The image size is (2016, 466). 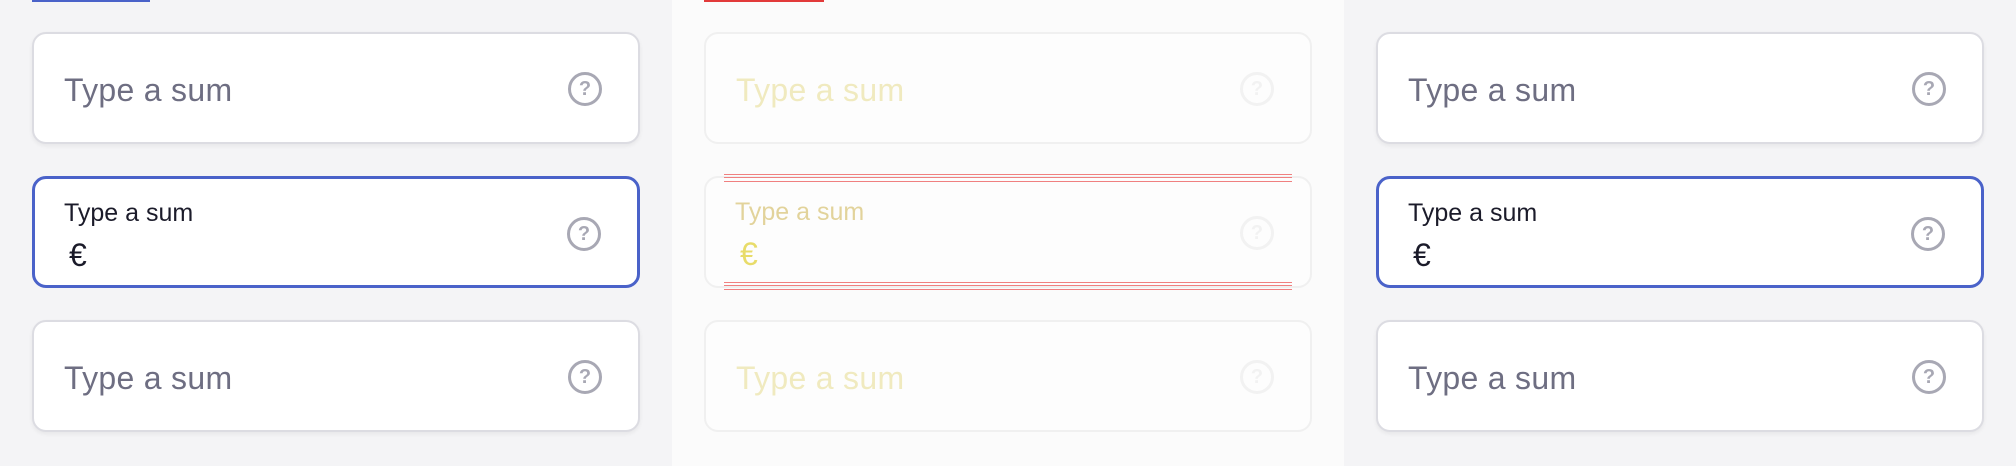 What do you see at coordinates (764, 1) in the screenshot?
I see `tab-indicator-error` at bounding box center [764, 1].